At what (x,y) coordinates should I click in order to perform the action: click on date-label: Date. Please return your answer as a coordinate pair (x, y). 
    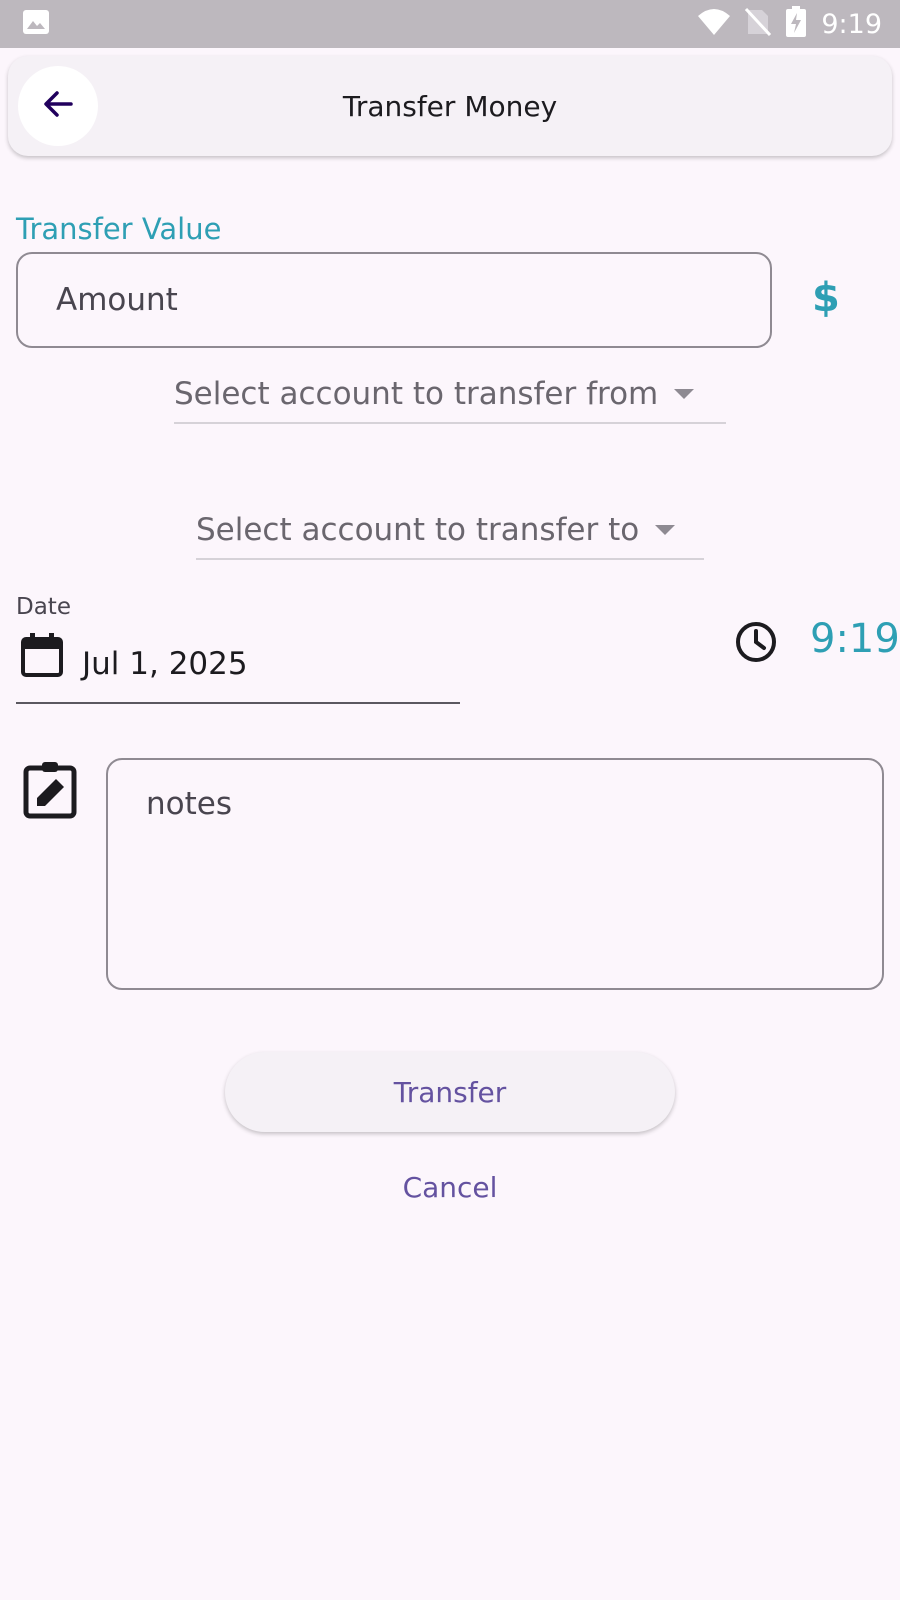
    Looking at the image, I should click on (43, 607).